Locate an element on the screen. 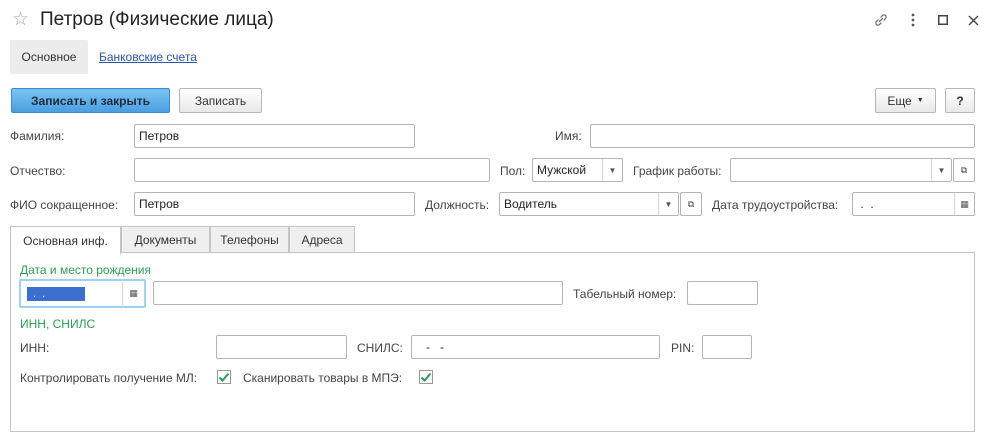 The height and width of the screenshot is (442, 989). control-ml-label: Контролировать получение МЛ: is located at coordinates (109, 378).